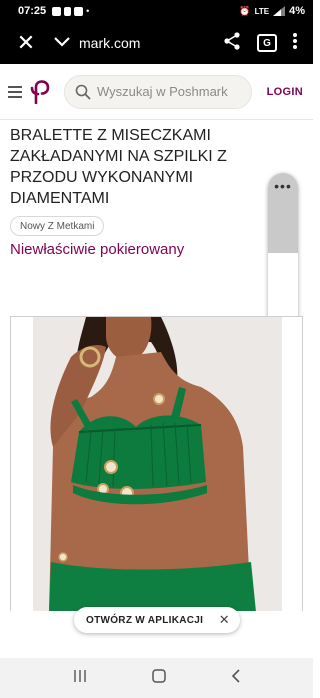  What do you see at coordinates (245, 10) in the screenshot?
I see `alarm-icon: ⏰` at bounding box center [245, 10].